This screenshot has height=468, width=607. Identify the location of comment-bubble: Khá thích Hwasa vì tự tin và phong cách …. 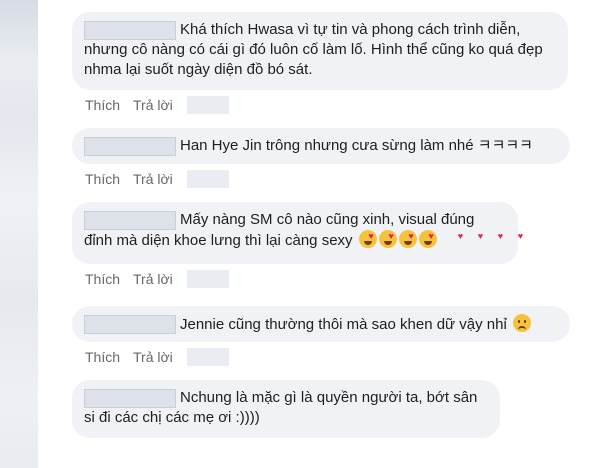
(320, 51).